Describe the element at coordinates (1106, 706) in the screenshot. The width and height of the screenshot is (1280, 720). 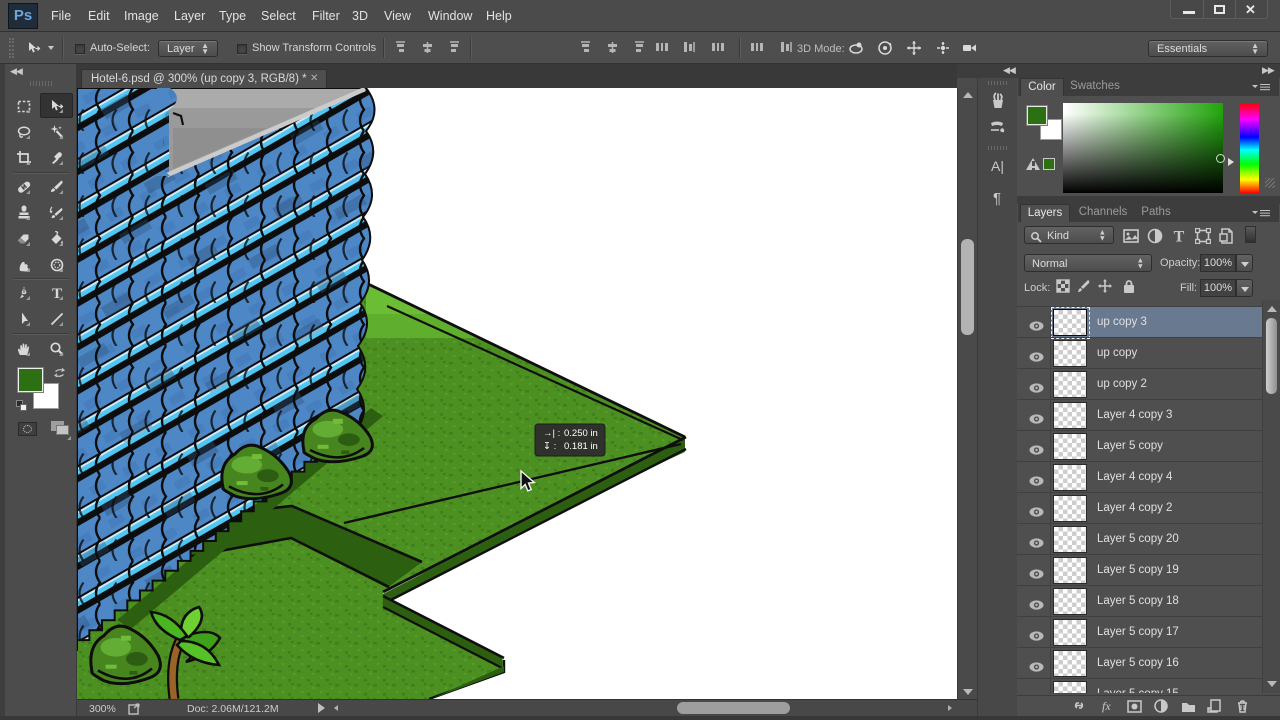
I see `svg-text: fx` at that location.